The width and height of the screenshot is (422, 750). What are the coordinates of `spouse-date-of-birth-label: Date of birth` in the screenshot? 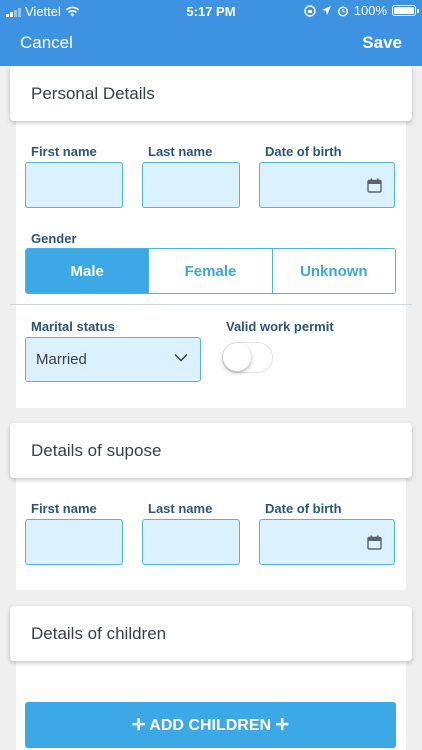 It's located at (303, 508).